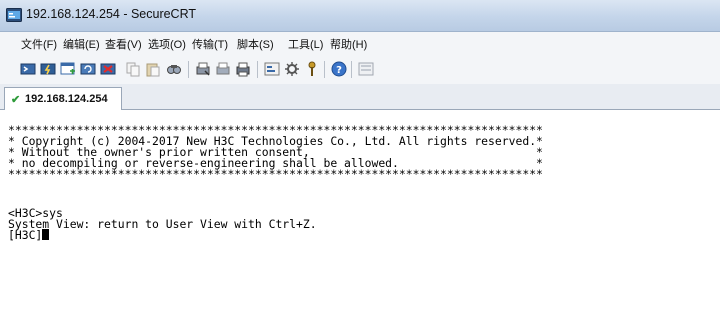 The height and width of the screenshot is (320, 720). What do you see at coordinates (174, 69) in the screenshot?
I see `find-icon` at bounding box center [174, 69].